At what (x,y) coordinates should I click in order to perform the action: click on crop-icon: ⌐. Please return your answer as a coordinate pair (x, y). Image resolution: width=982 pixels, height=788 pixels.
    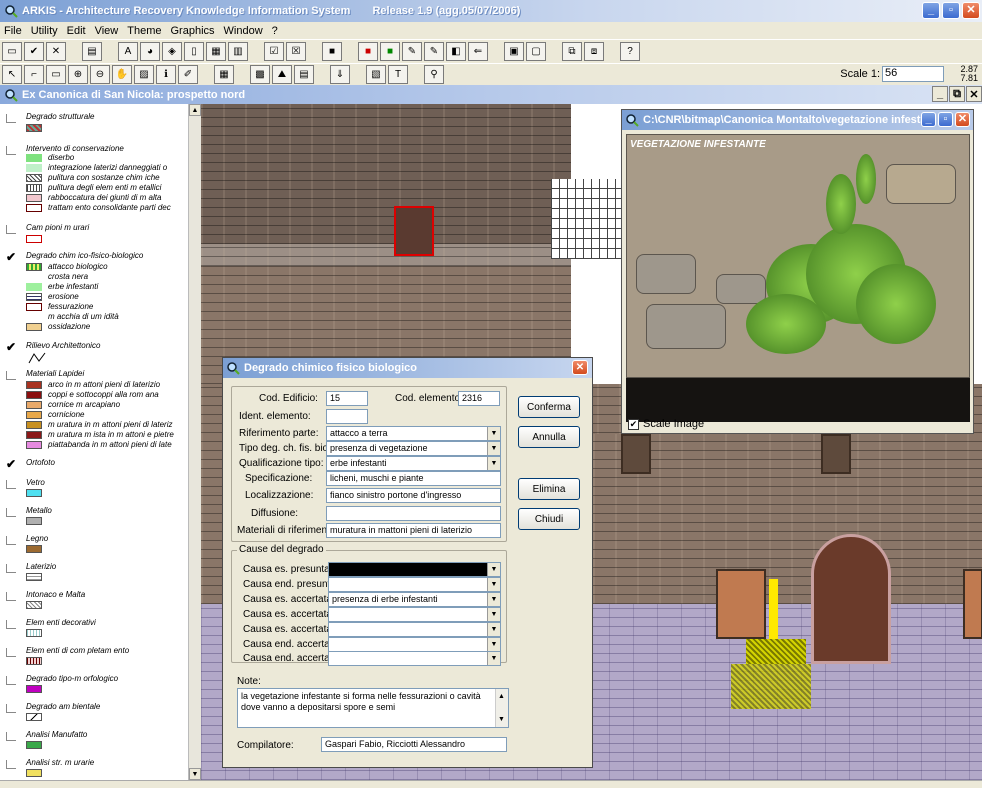
    Looking at the image, I should click on (34, 74).